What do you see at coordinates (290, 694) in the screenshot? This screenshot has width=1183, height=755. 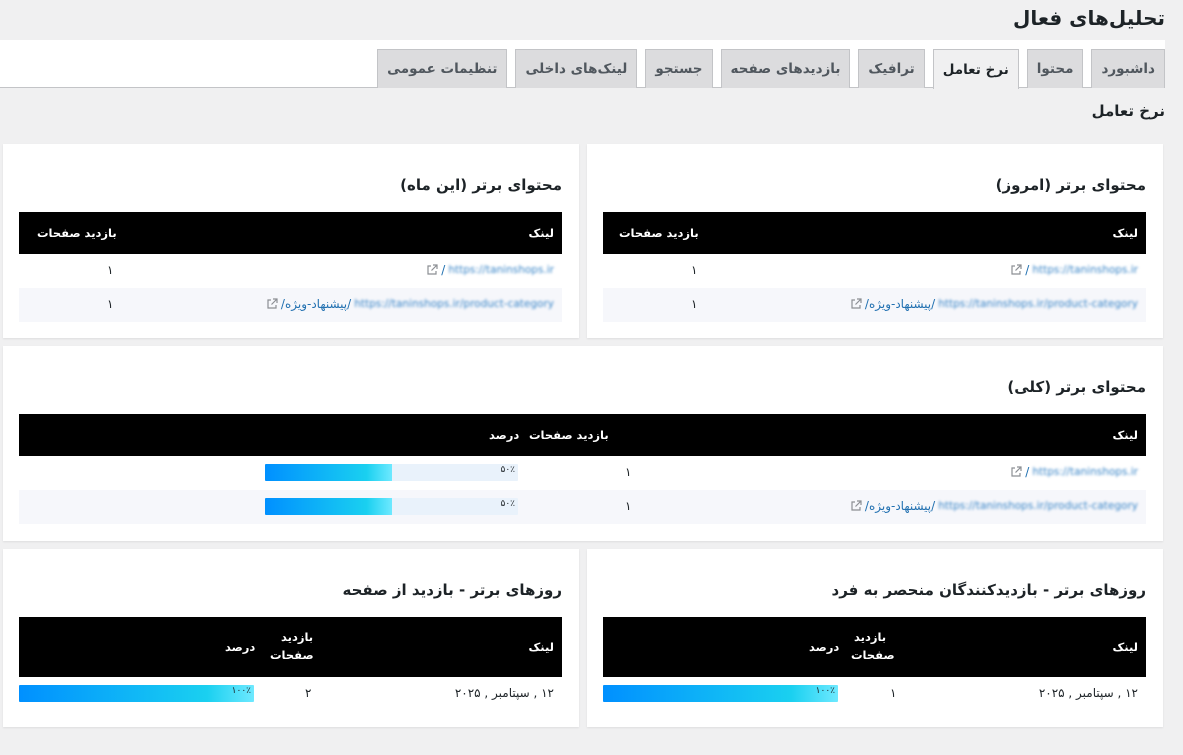 I see `table-row: ۱۲ , سپتامبر , ۲۰۲۵ ۲ ۱۰۰٪` at bounding box center [290, 694].